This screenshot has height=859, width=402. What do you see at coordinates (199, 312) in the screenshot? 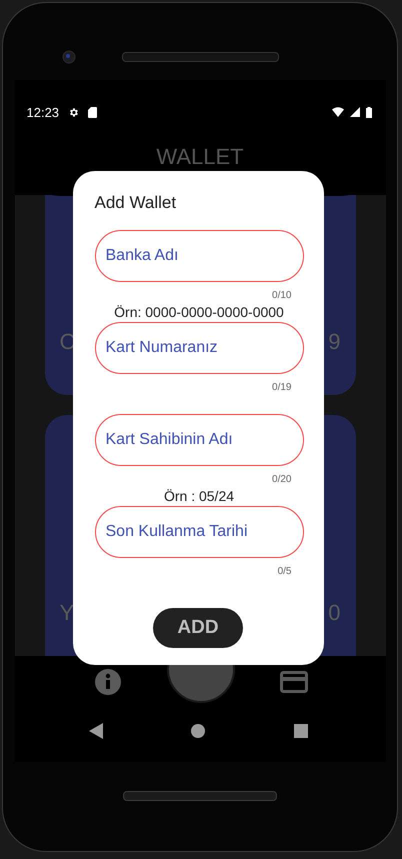
I see `example-hint: Örn: 0000-0000-0000-0000` at bounding box center [199, 312].